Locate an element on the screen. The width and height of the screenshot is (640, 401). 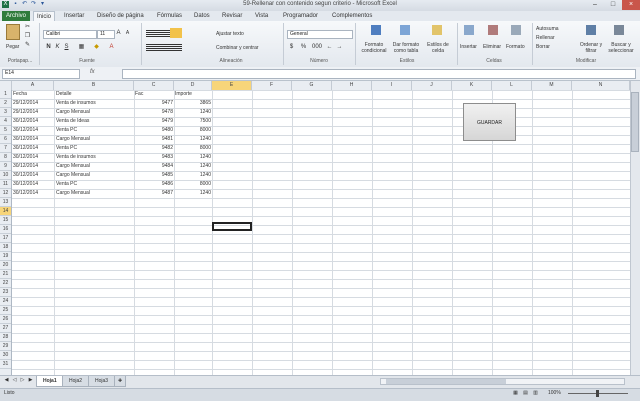
table-cell: 9485 is located at coordinates (154, 175).